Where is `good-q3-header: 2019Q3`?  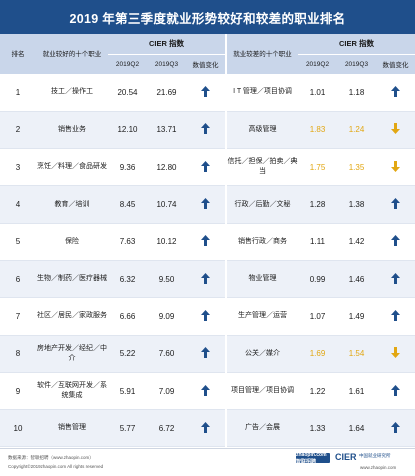
good-q3-header: 2019Q3 is located at coordinates (166, 64).